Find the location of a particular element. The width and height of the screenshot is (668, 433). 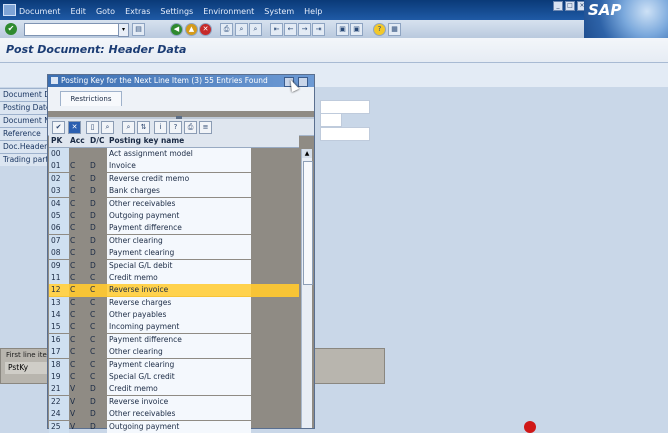

cell-pk: 11 is located at coordinates (59, 277).